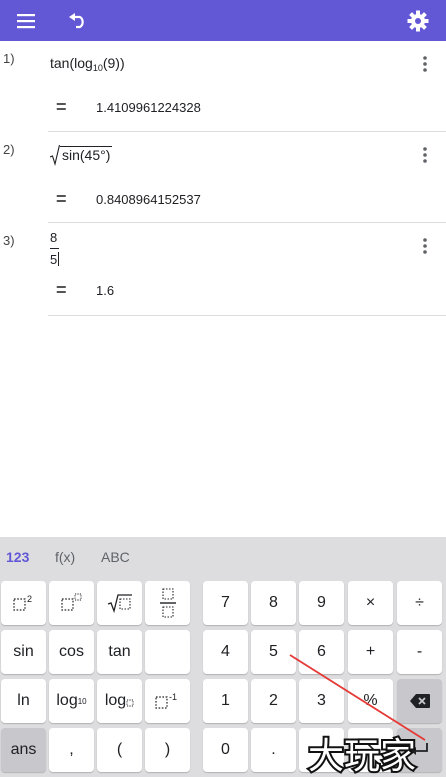 The height and width of the screenshot is (777, 446). What do you see at coordinates (225, 750) in the screenshot?
I see `digit-0-key: 0` at bounding box center [225, 750].